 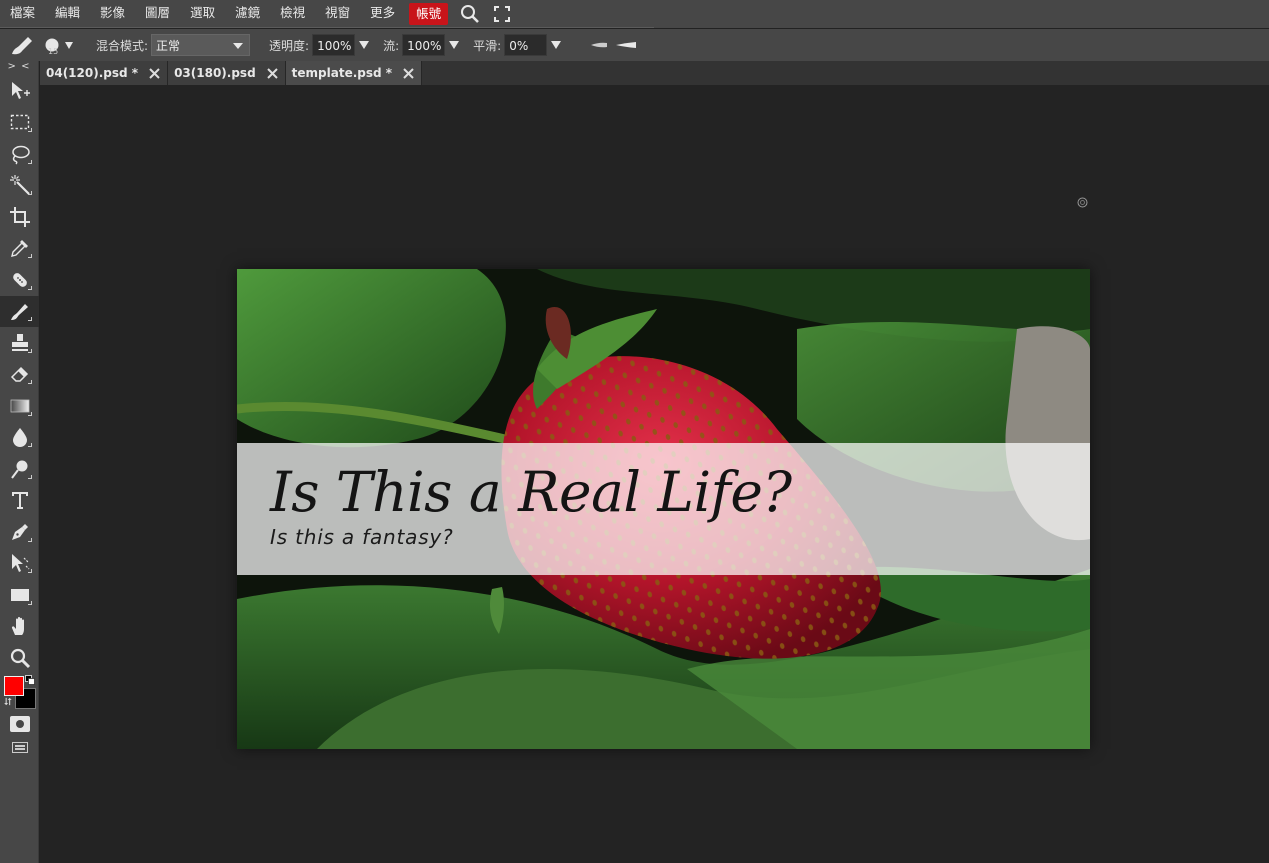 I want to click on menu-filter: 濾鏡, so click(x=247, y=14).